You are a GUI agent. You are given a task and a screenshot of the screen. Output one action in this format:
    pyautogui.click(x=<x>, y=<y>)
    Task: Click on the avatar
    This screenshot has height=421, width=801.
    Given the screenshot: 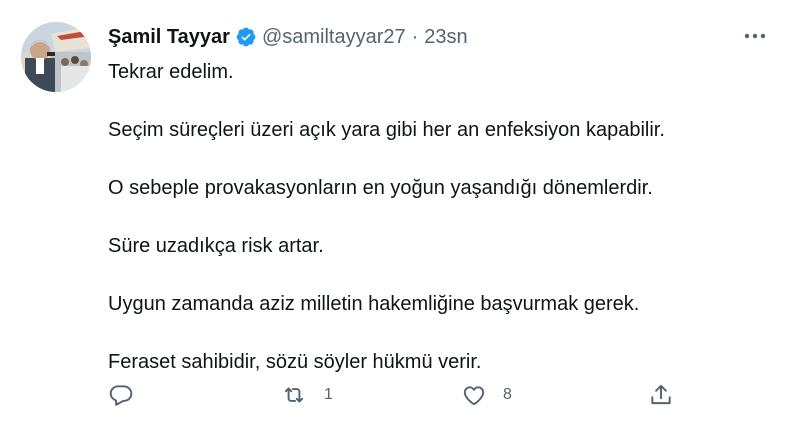 What is the action you would take?
    pyautogui.click(x=56, y=57)
    